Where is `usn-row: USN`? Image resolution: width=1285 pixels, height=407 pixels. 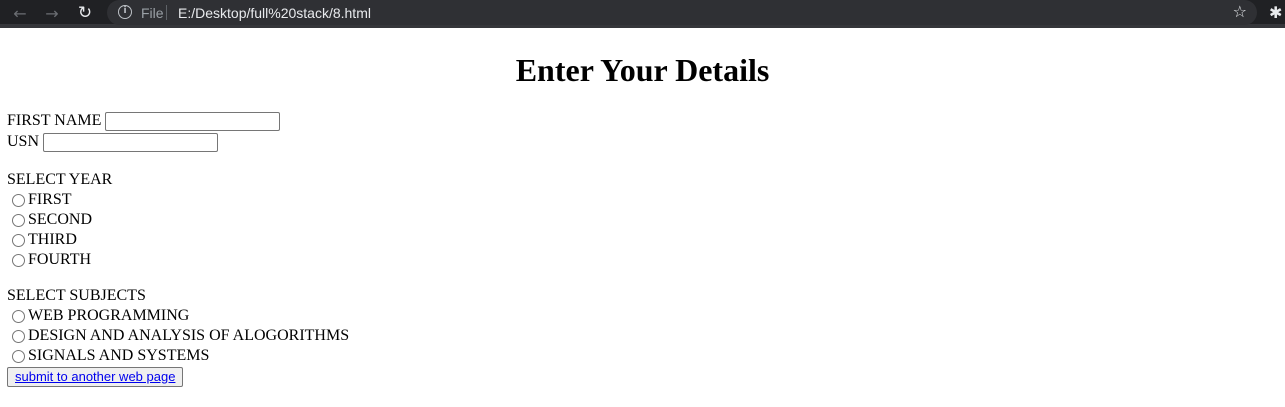
usn-row: USN is located at coordinates (113, 142).